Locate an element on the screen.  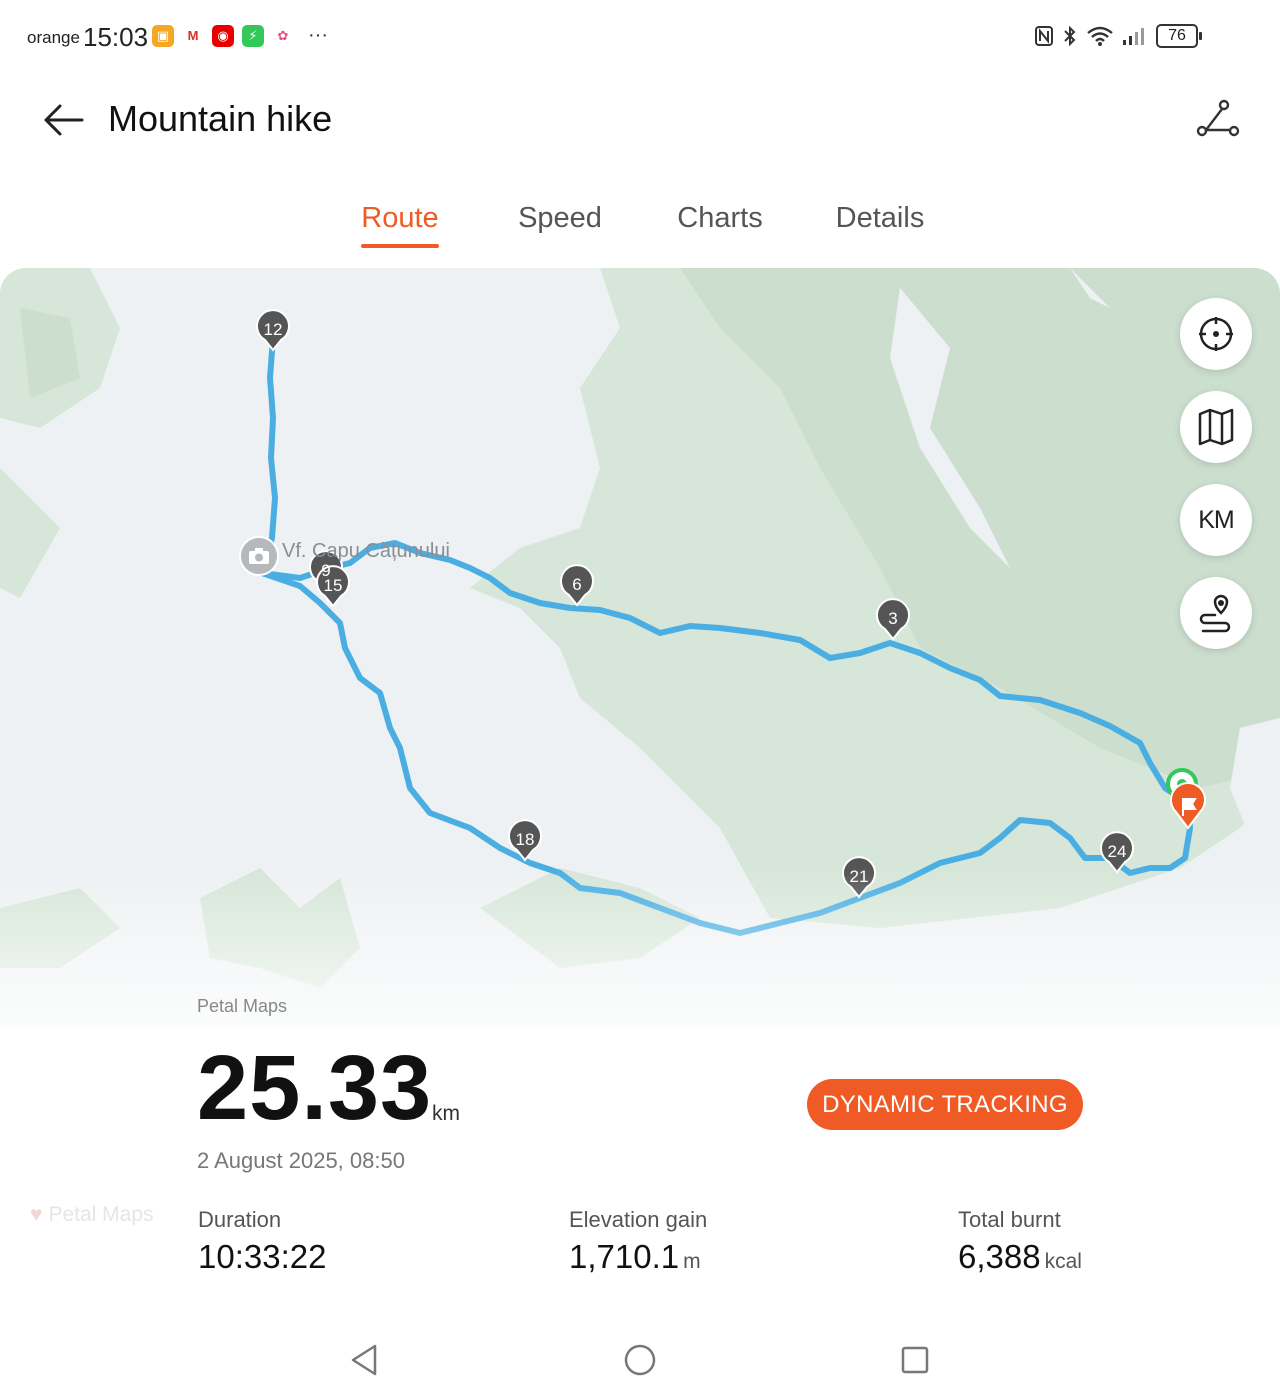
km-markers-button: KM is located at coordinates (1216, 520).